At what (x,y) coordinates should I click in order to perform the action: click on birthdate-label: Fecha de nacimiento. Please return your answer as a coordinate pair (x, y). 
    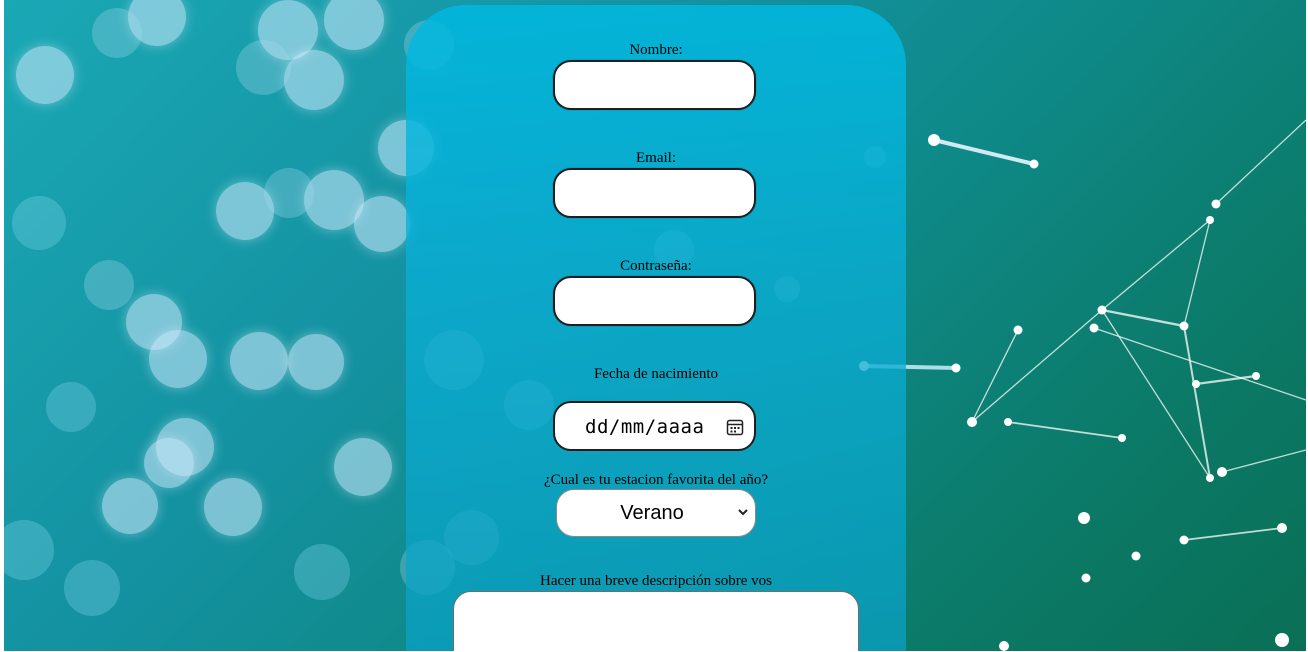
    Looking at the image, I should click on (656, 374).